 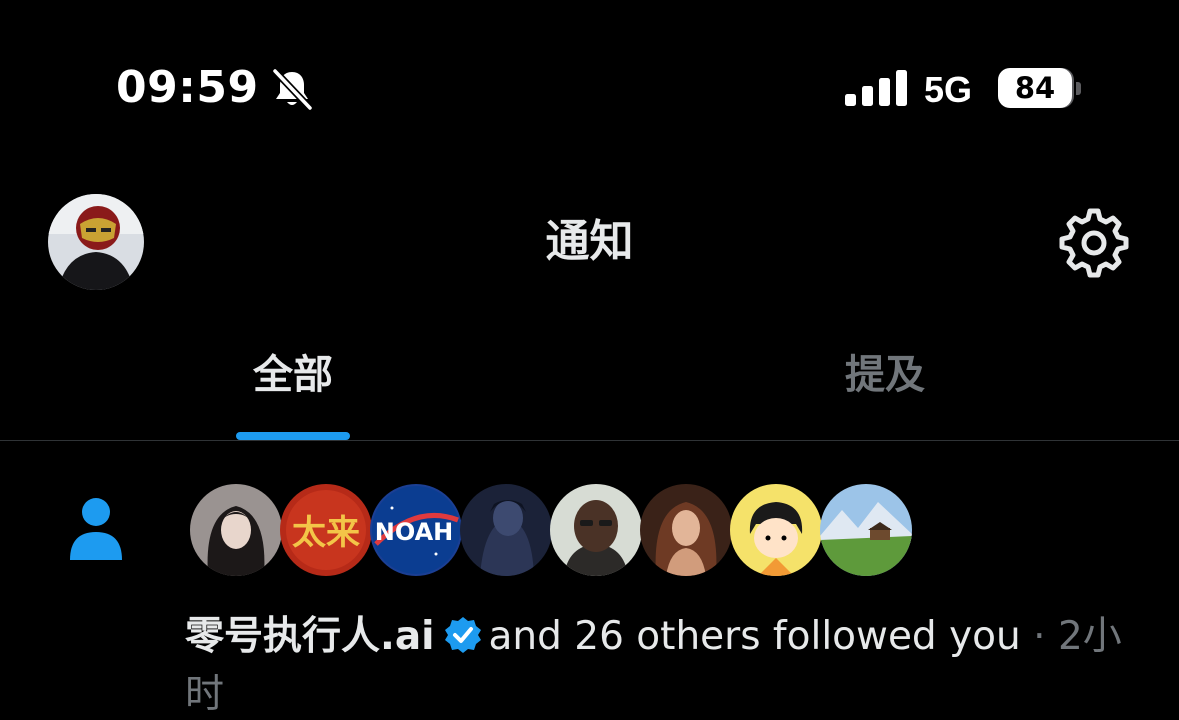 I want to click on notification-action: and 26 others followed you, so click(x=754, y=636).